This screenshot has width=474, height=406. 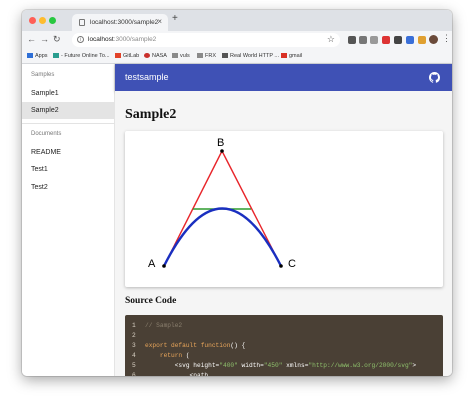 What do you see at coordinates (188, 345) in the screenshot?
I see `code-token: export default function` at bounding box center [188, 345].